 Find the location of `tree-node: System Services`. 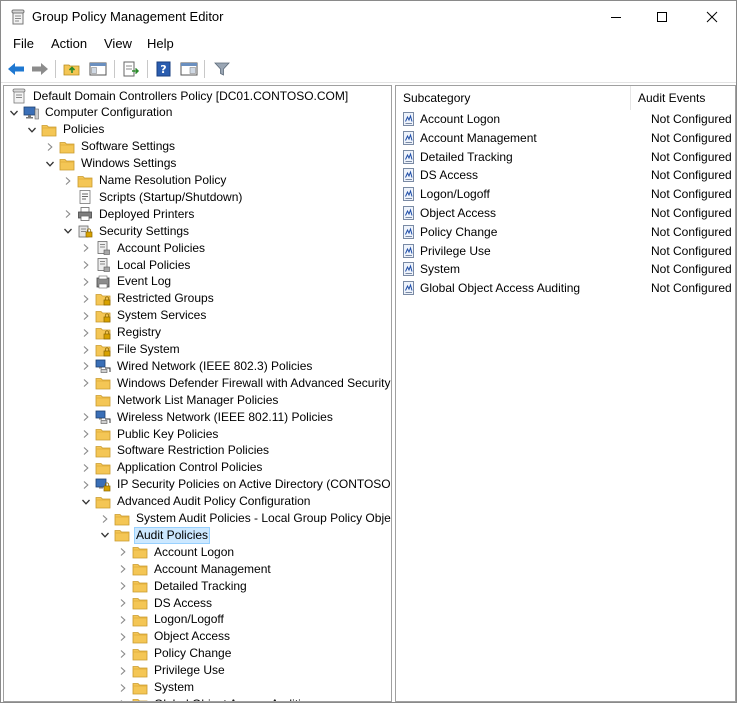

tree-node: System Services is located at coordinates (144, 316).